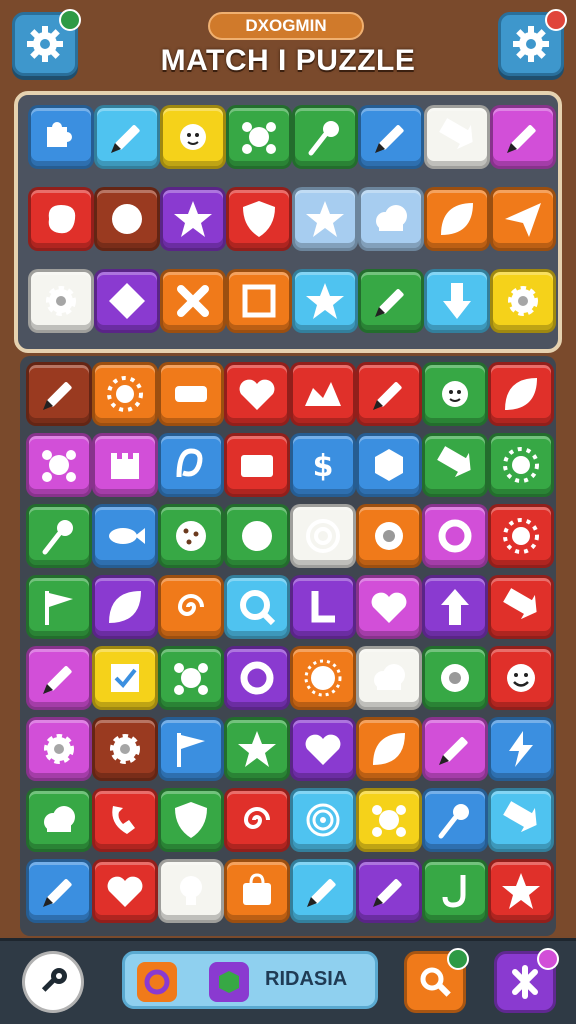 This screenshot has height=1024, width=576. What do you see at coordinates (46, 42) in the screenshot?
I see `settings-button-left` at bounding box center [46, 42].